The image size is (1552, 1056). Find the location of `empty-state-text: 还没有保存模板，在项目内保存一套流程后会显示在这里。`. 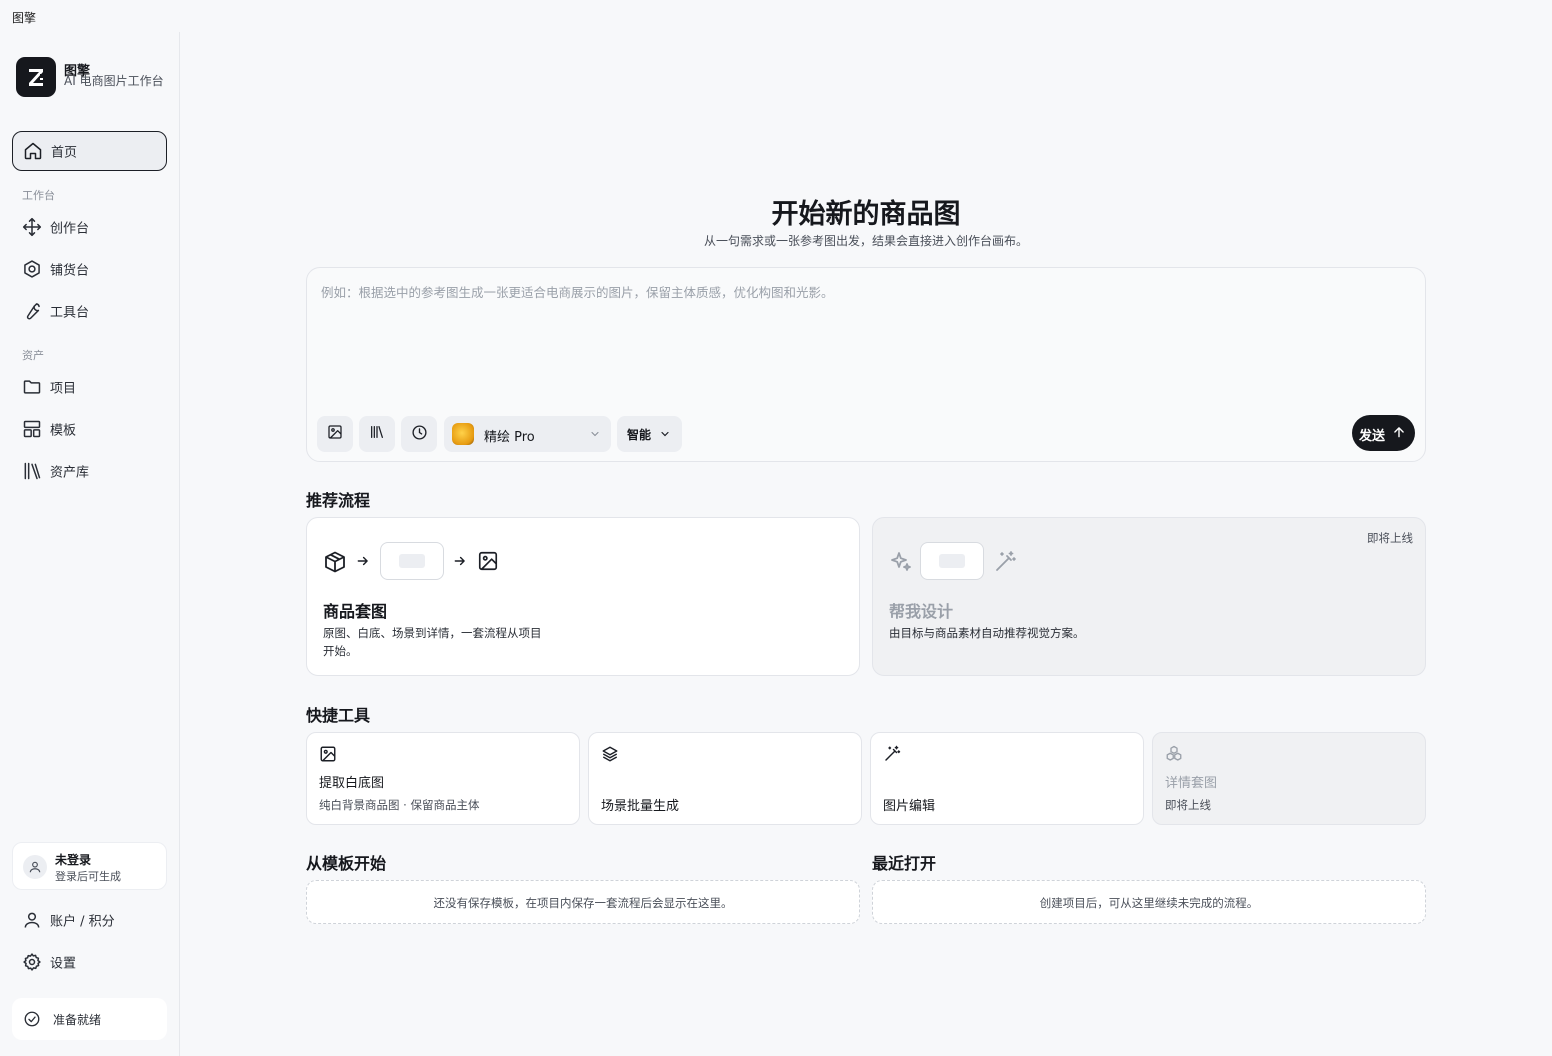

empty-state-text: 还没有保存模板，在项目内保存一套流程后会显示在这里。 is located at coordinates (583, 903).